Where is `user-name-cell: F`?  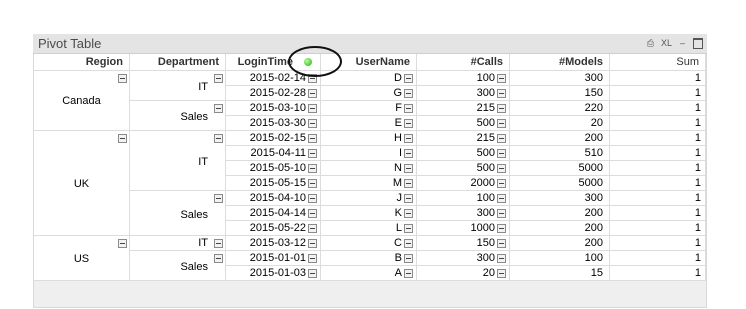
user-name-cell: F is located at coordinates (369, 108).